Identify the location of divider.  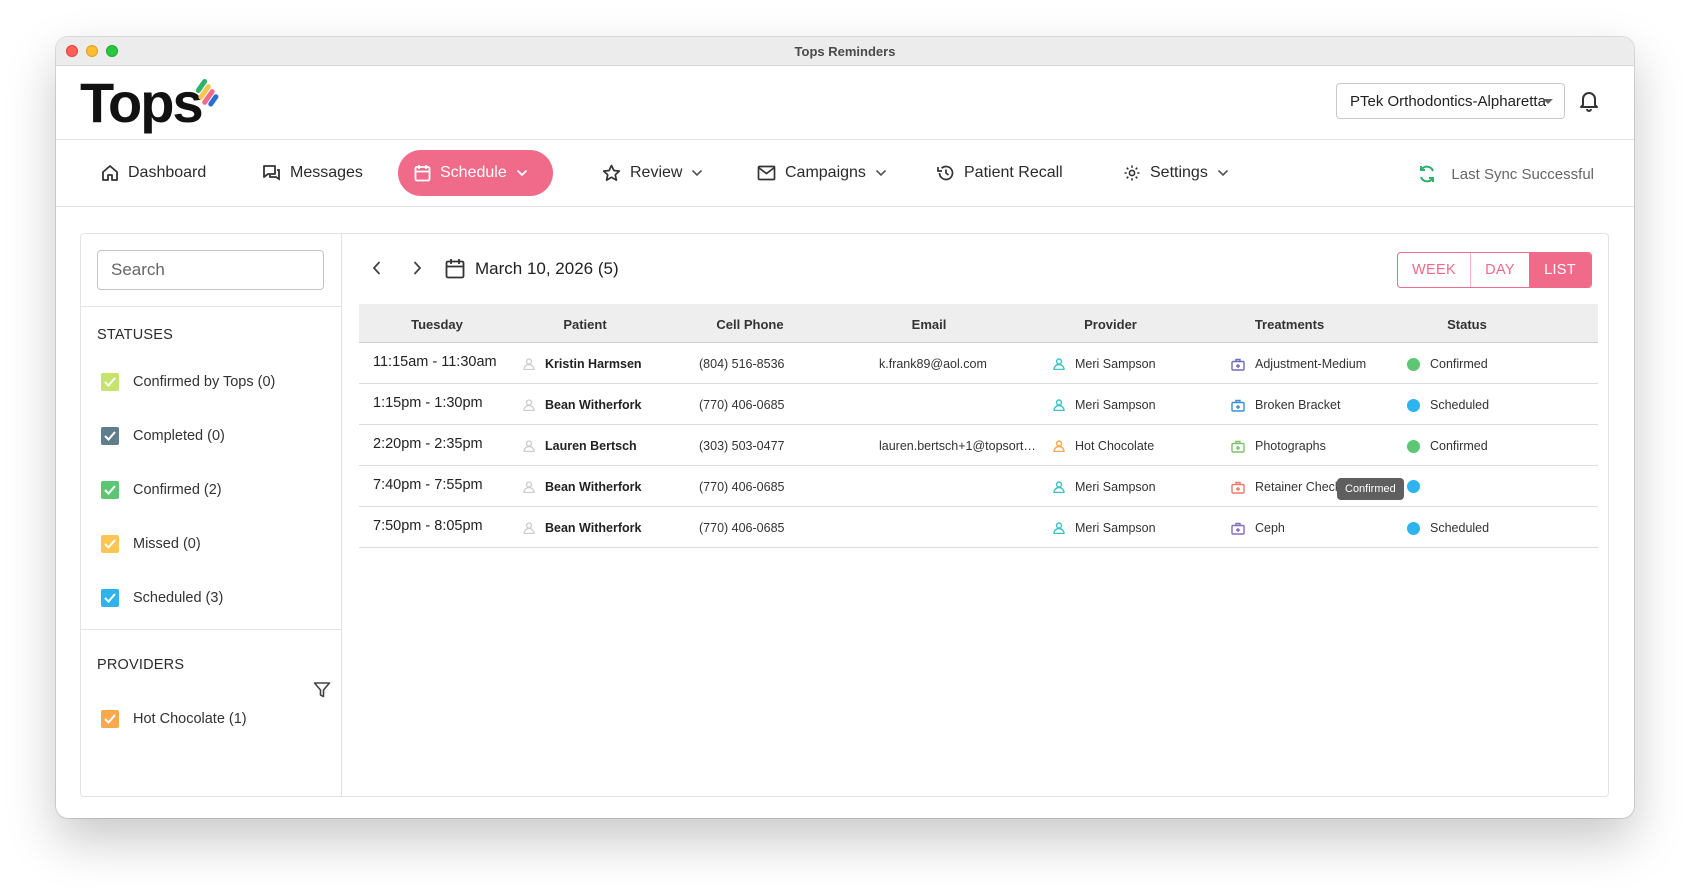
(211, 629).